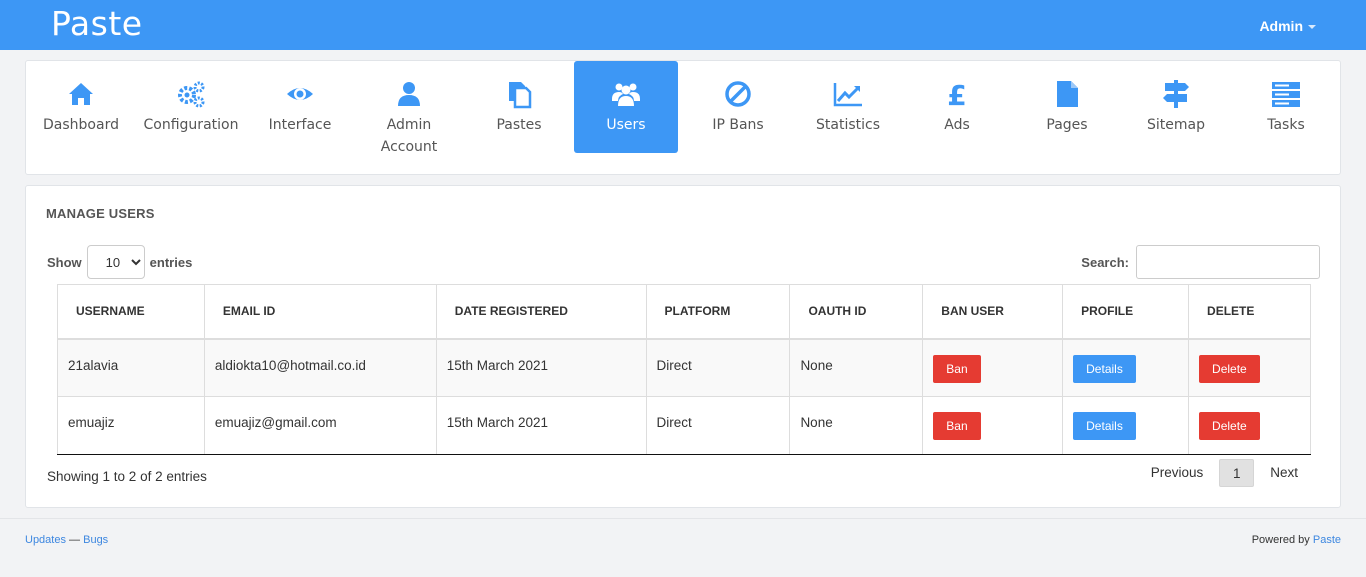  What do you see at coordinates (100, 213) in the screenshot?
I see `card-title: MANAGE USERS` at bounding box center [100, 213].